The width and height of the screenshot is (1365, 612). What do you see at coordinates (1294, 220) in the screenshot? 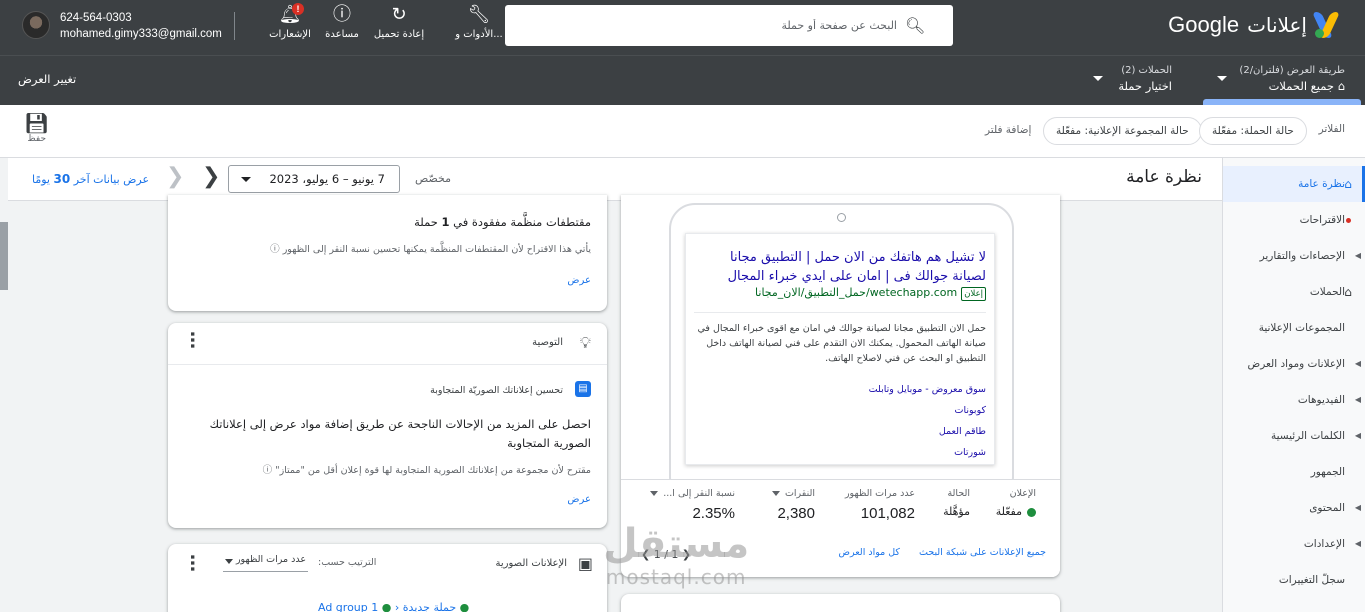
I see `nav-item-recommendations: الاقتراحات` at bounding box center [1294, 220].